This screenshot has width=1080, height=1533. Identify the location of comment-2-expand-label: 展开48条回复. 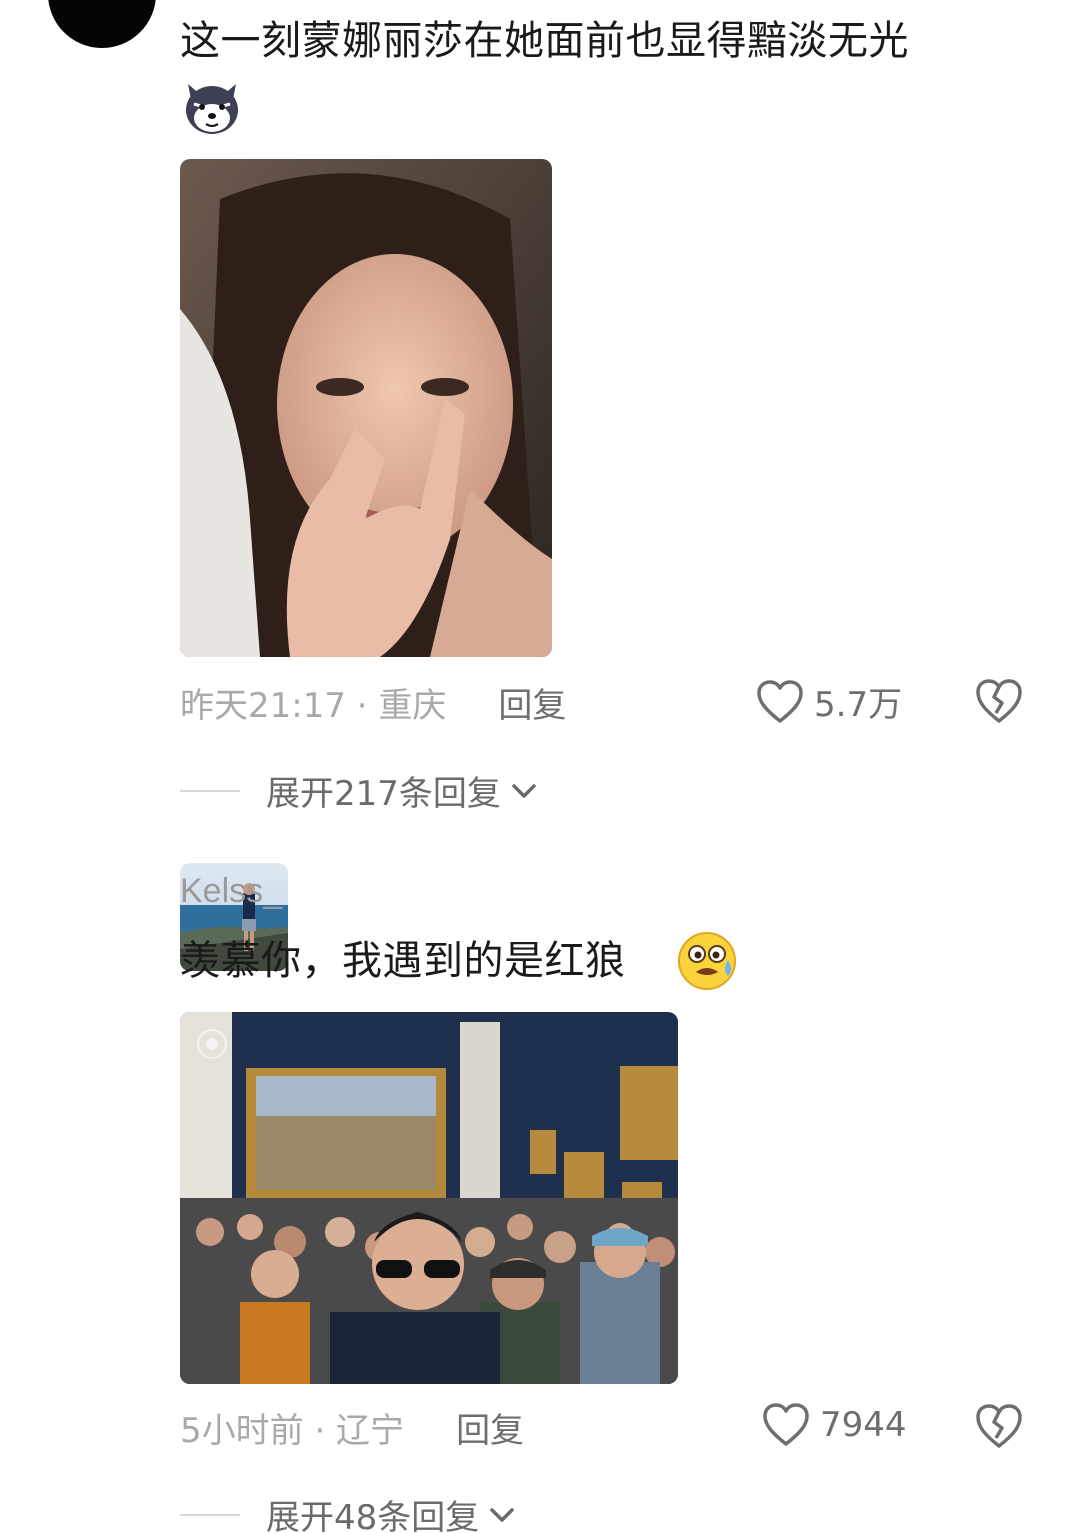
(373, 1515).